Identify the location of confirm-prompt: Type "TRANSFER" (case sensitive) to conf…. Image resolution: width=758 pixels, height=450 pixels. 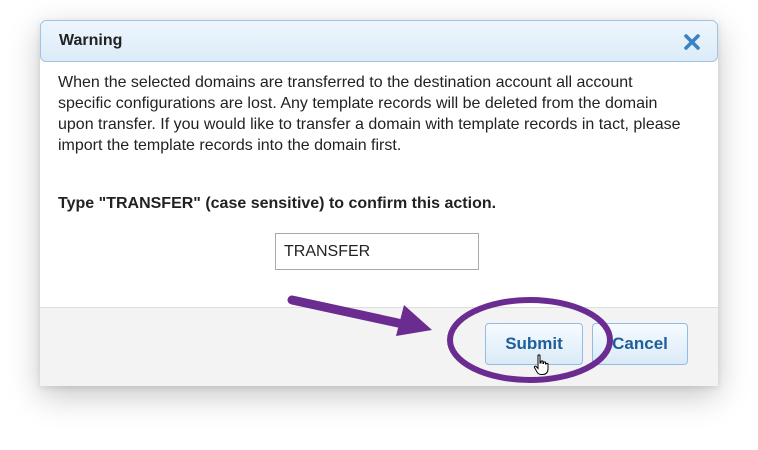
(277, 203).